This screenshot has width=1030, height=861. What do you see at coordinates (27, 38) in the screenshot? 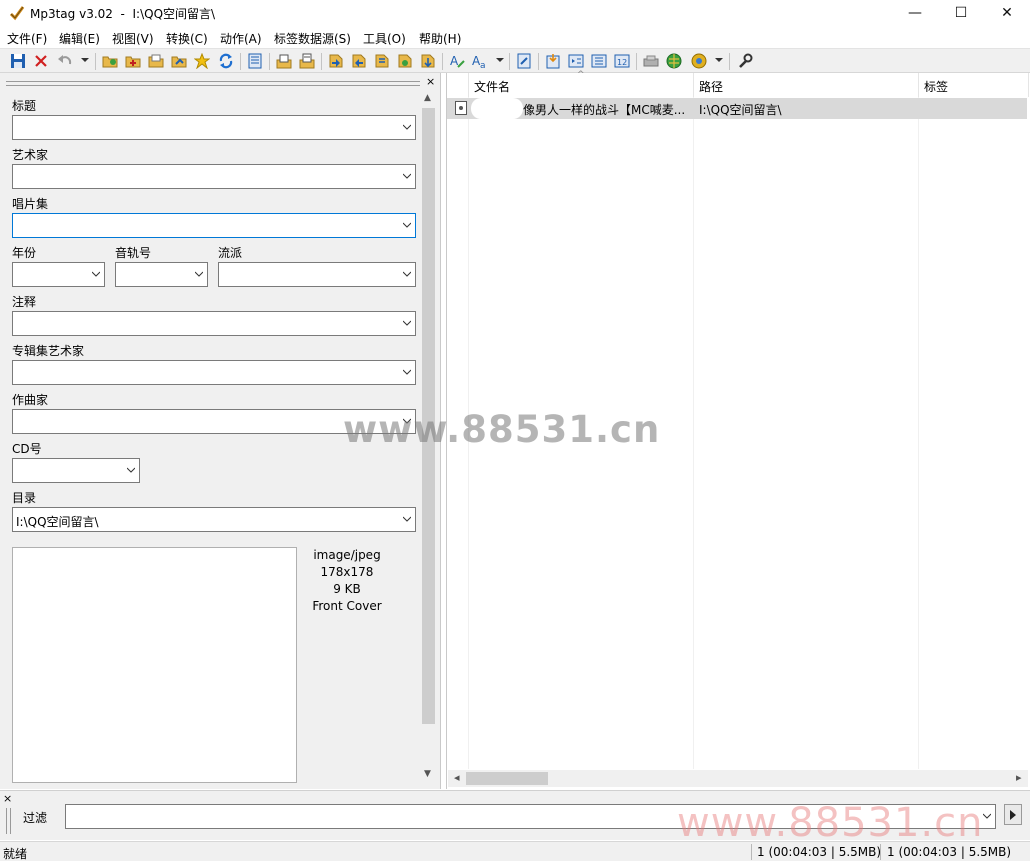
I see `menu-file: 文件(F)` at bounding box center [27, 38].